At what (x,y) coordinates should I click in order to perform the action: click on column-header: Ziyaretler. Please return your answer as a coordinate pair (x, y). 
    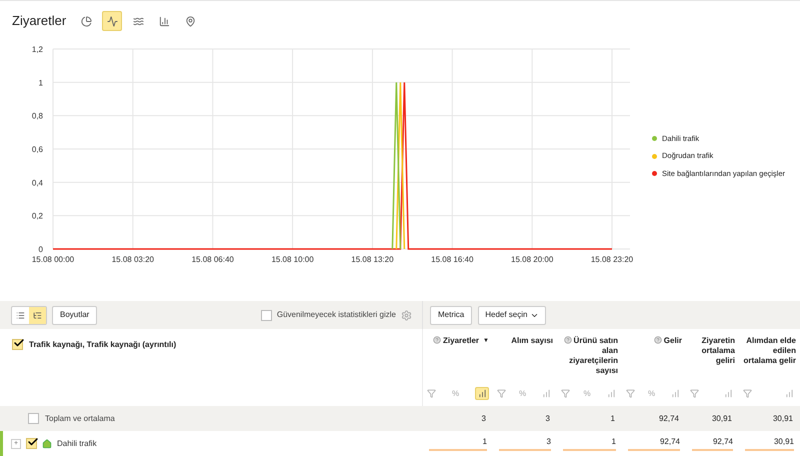
    Looking at the image, I should click on (456, 341).